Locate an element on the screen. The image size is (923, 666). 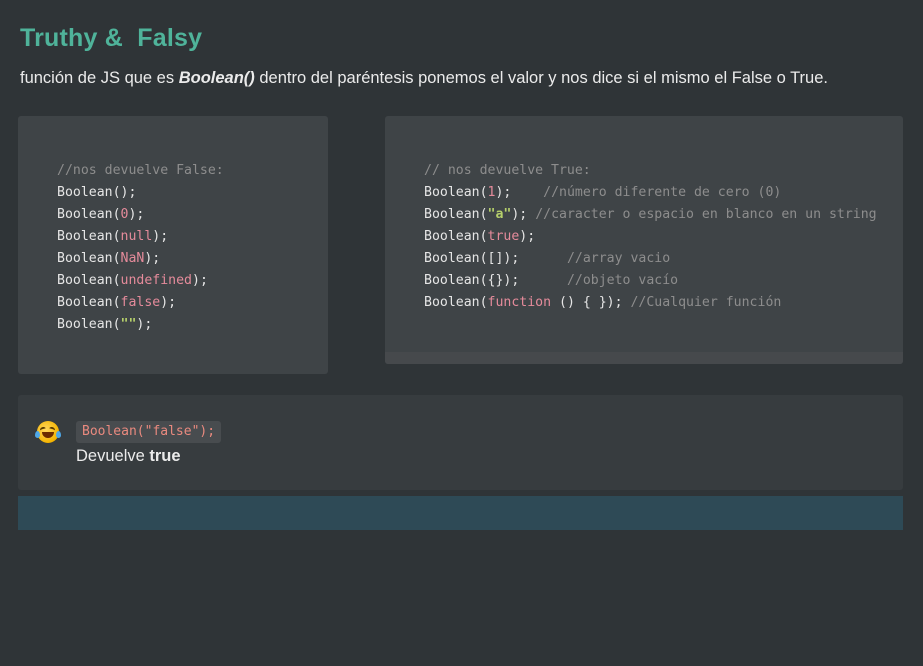
horizontal-scrollbar is located at coordinates (644, 358).